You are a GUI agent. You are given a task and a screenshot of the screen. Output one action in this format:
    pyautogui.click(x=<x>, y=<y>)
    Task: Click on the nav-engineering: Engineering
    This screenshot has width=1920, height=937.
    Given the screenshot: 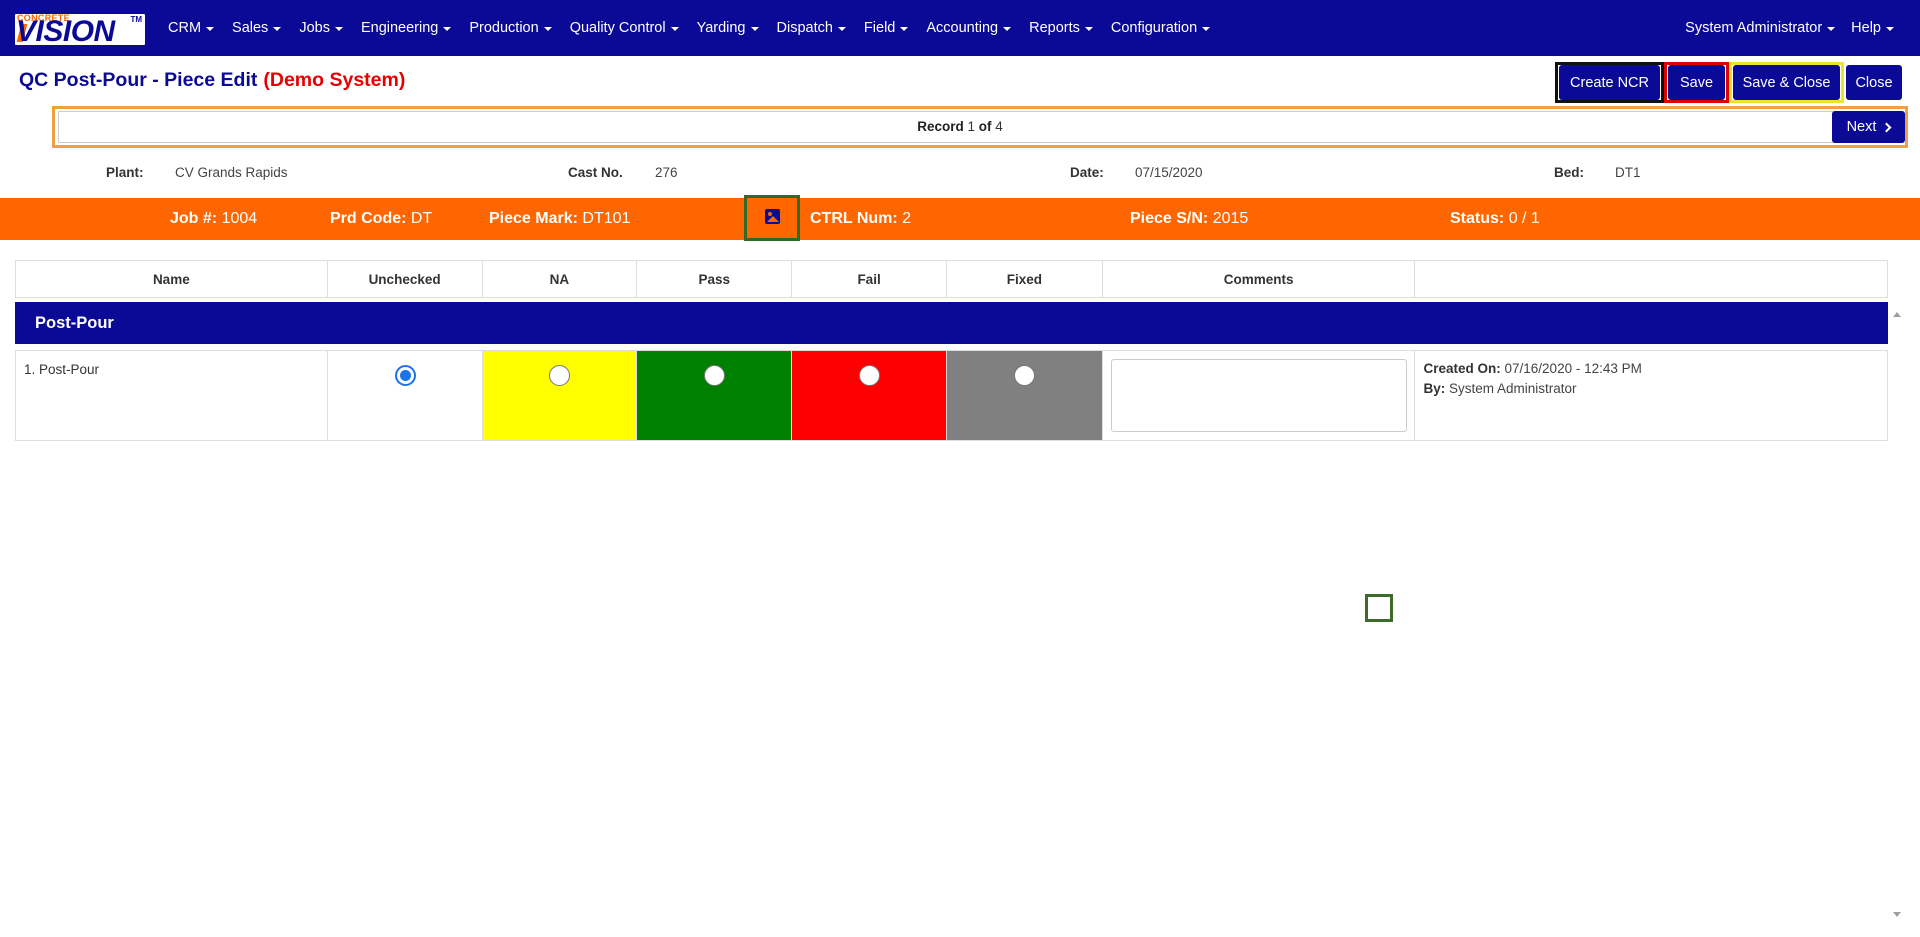 What is the action you would take?
    pyautogui.click(x=406, y=28)
    